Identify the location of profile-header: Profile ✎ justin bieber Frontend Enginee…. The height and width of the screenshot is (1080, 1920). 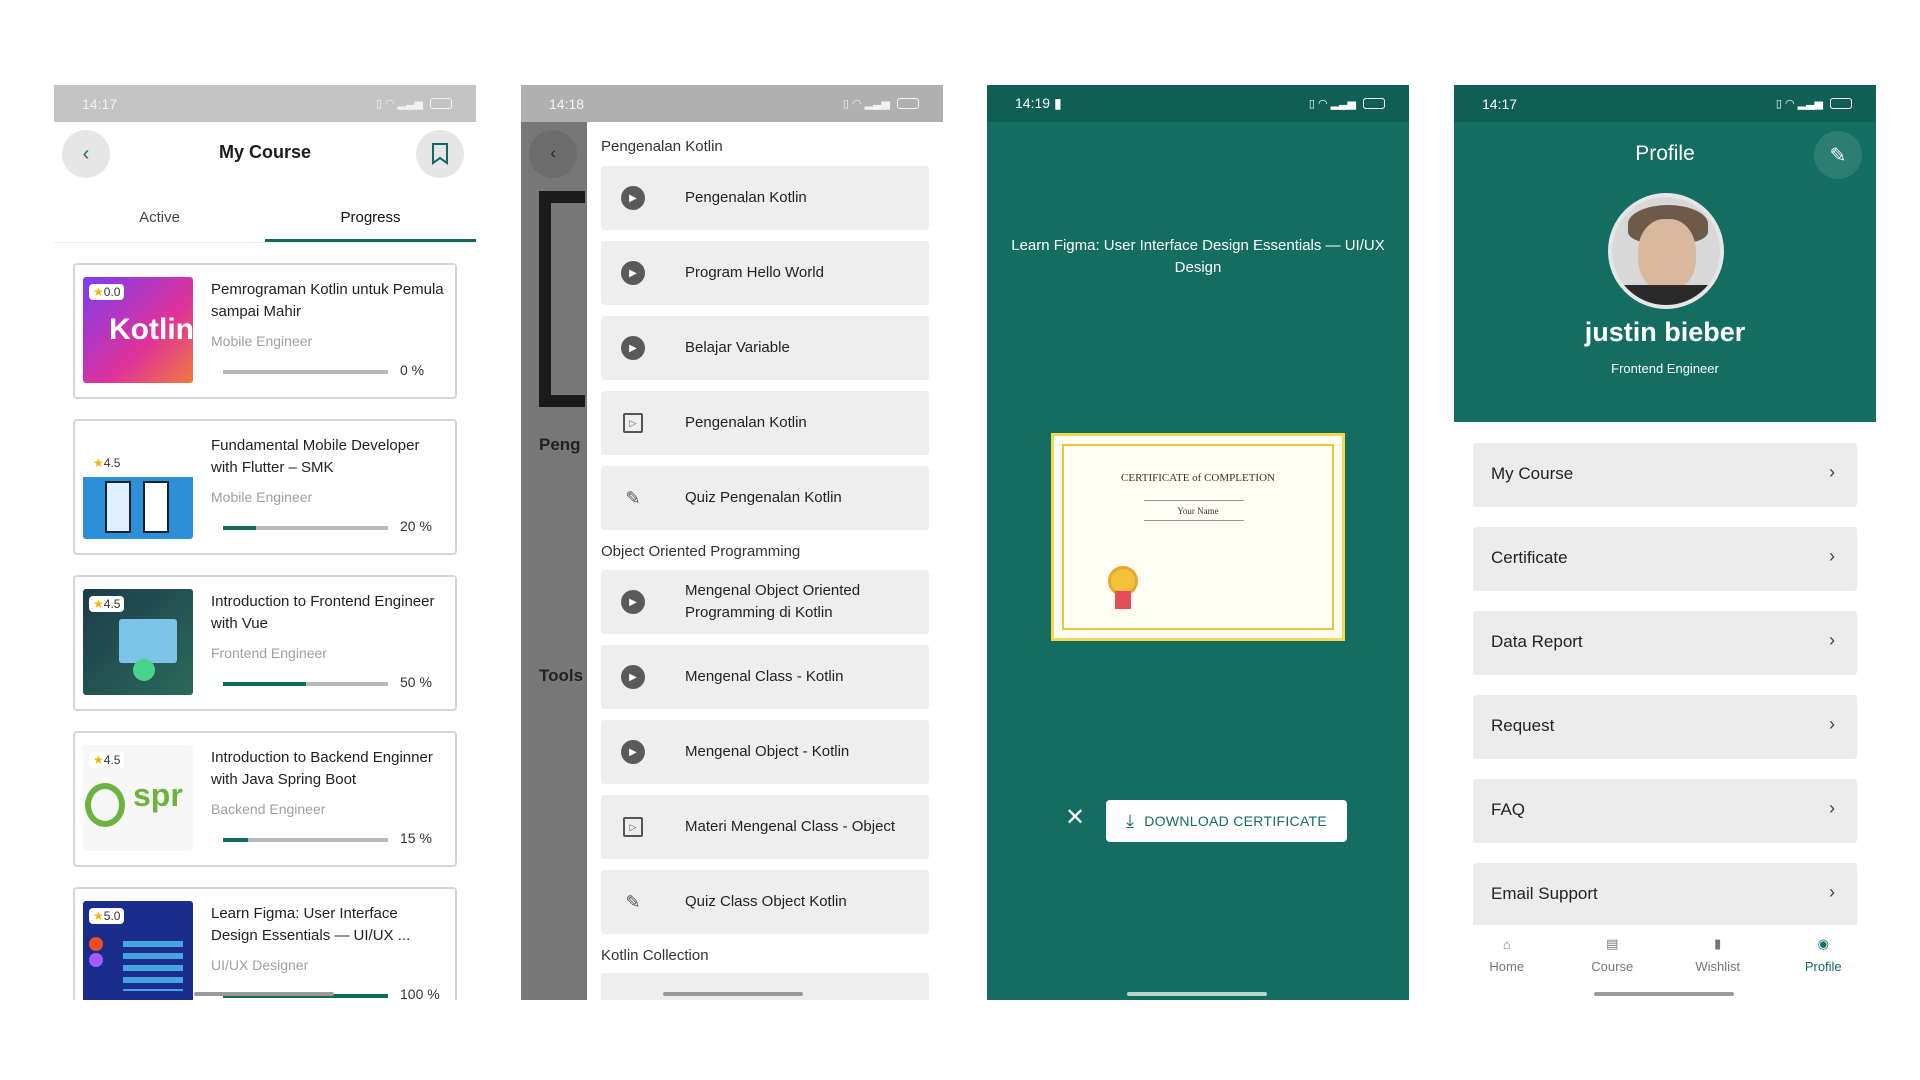
(1665, 272).